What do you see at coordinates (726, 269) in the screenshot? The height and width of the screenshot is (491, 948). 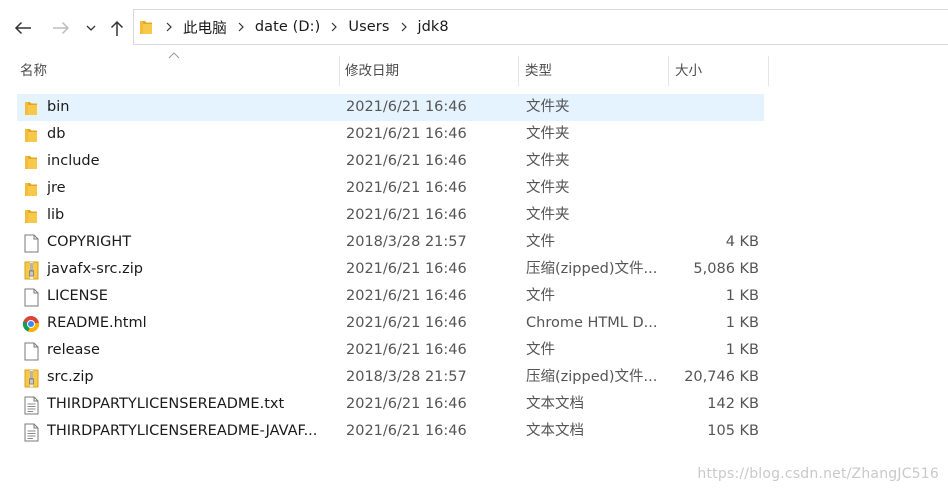 I see `file-size: 5,086 KB` at bounding box center [726, 269].